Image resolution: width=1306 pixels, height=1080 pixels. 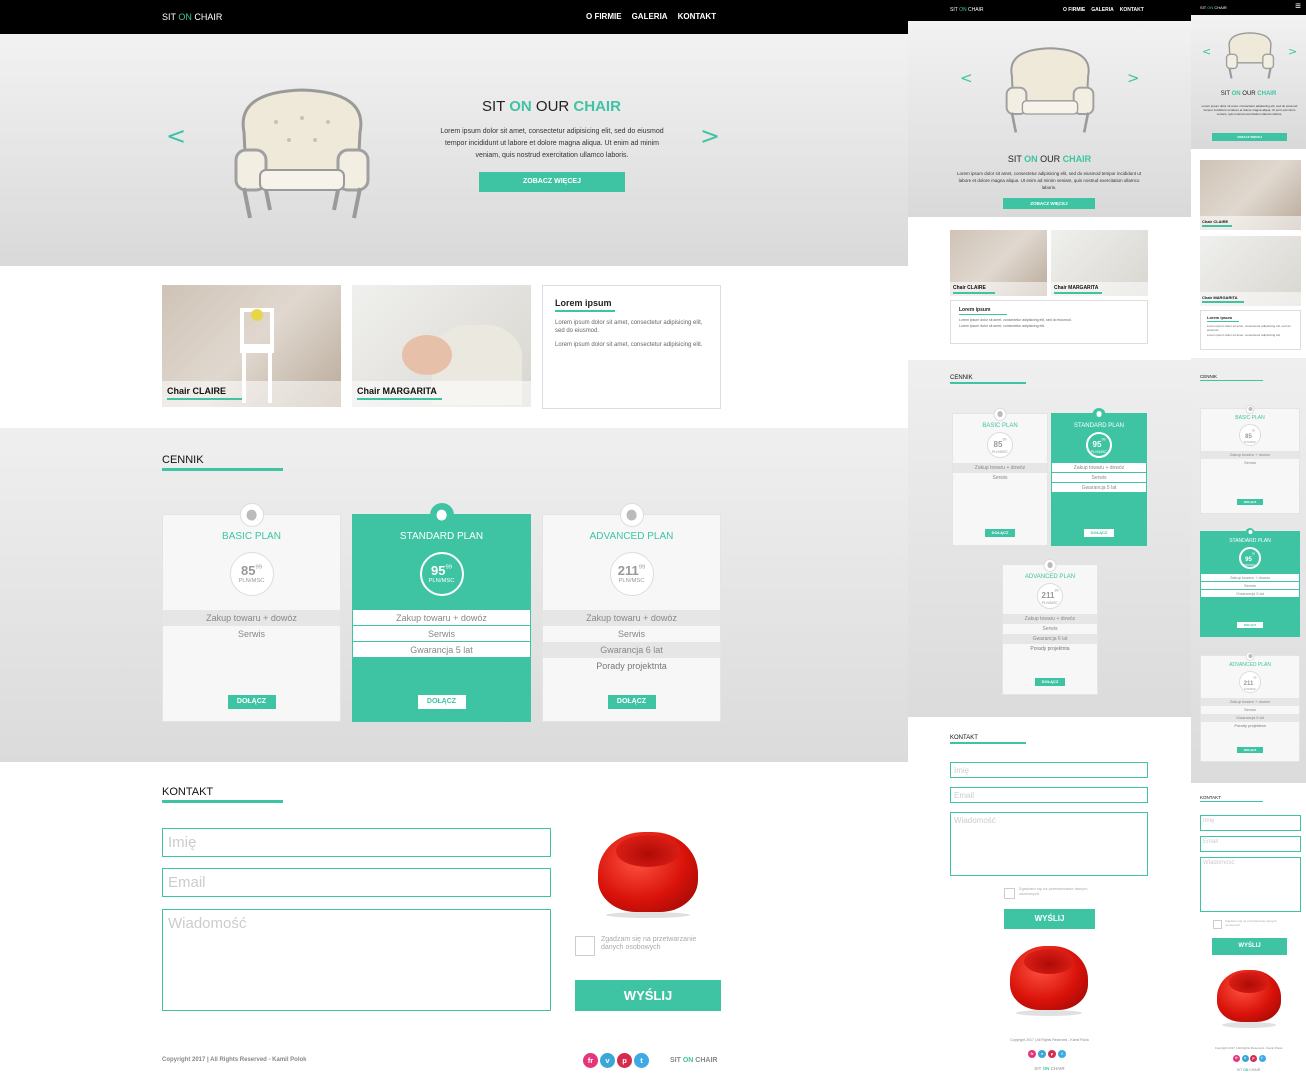 What do you see at coordinates (427, 355) in the screenshot?
I see `baby-image` at bounding box center [427, 355].